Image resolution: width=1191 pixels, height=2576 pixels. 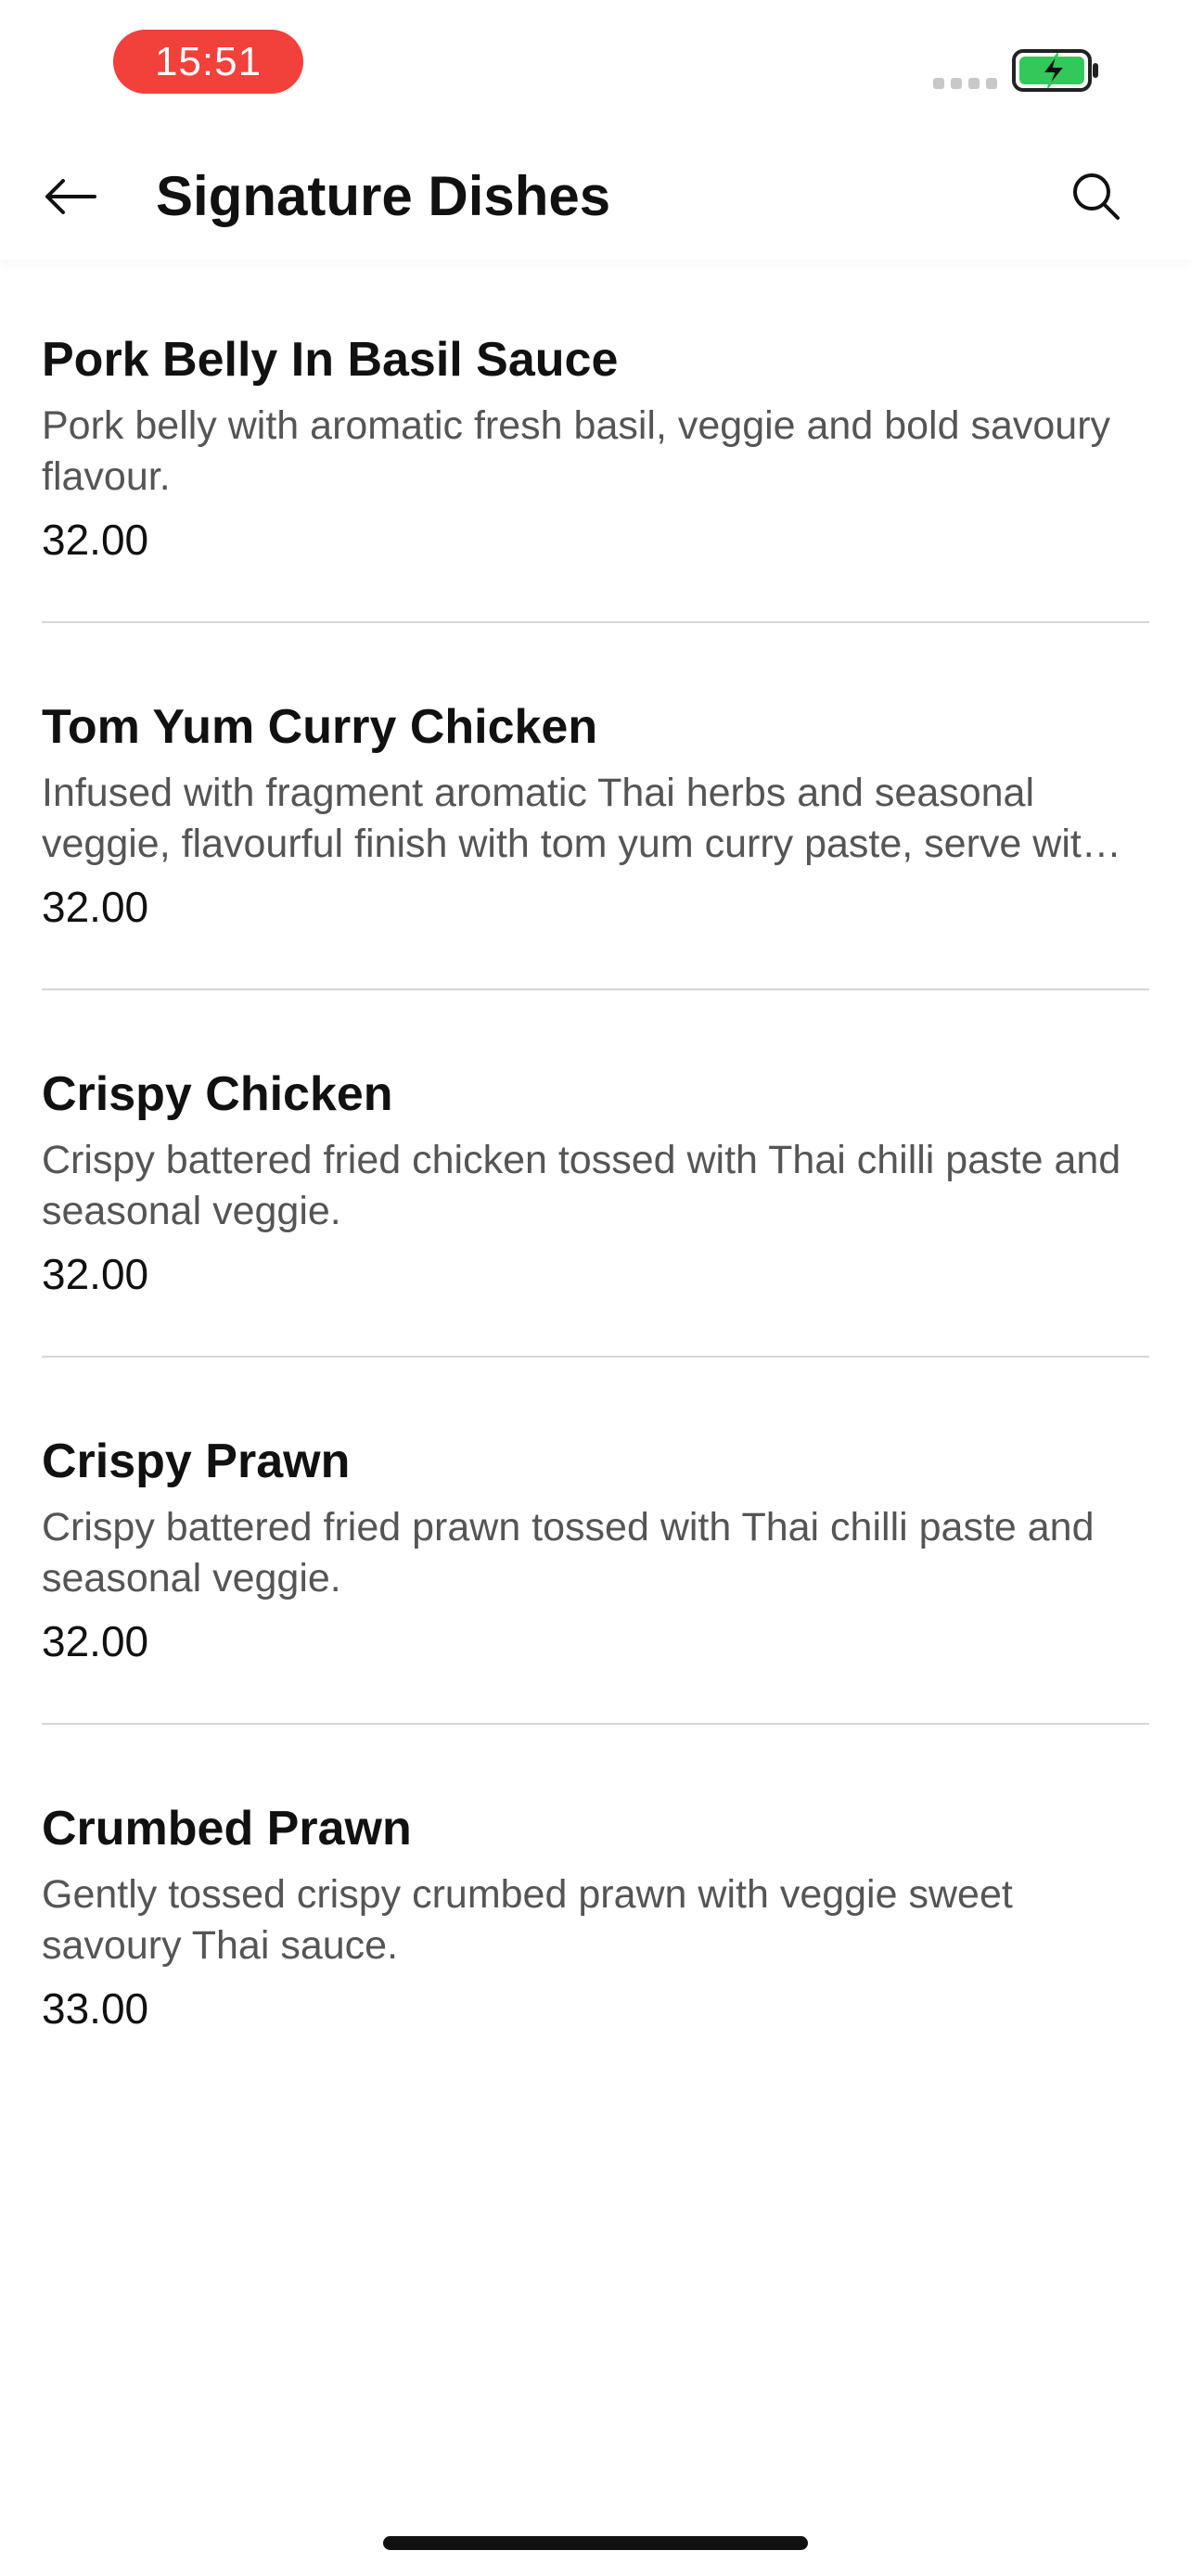 I want to click on arrow-left-icon, so click(x=70, y=196).